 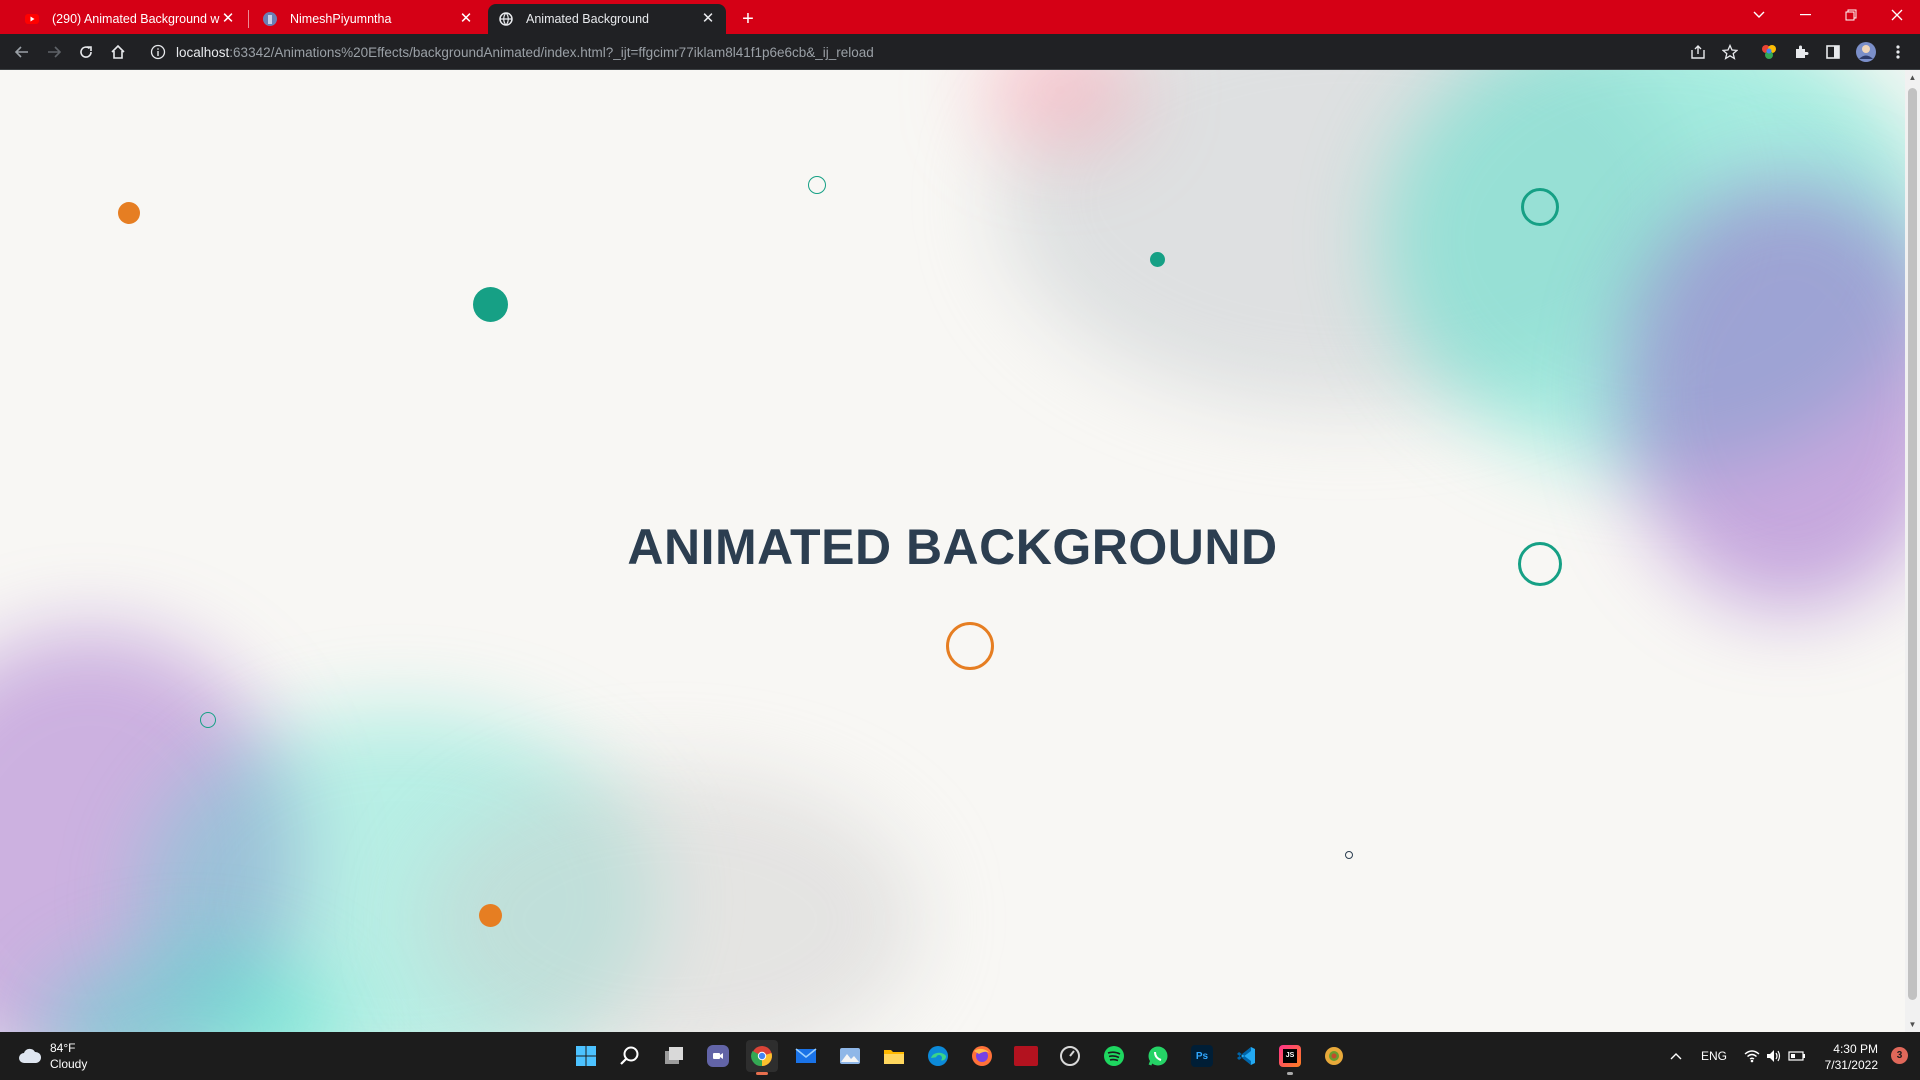 What do you see at coordinates (1334, 1056) in the screenshot?
I see `app-chrome-canary-icon` at bounding box center [1334, 1056].